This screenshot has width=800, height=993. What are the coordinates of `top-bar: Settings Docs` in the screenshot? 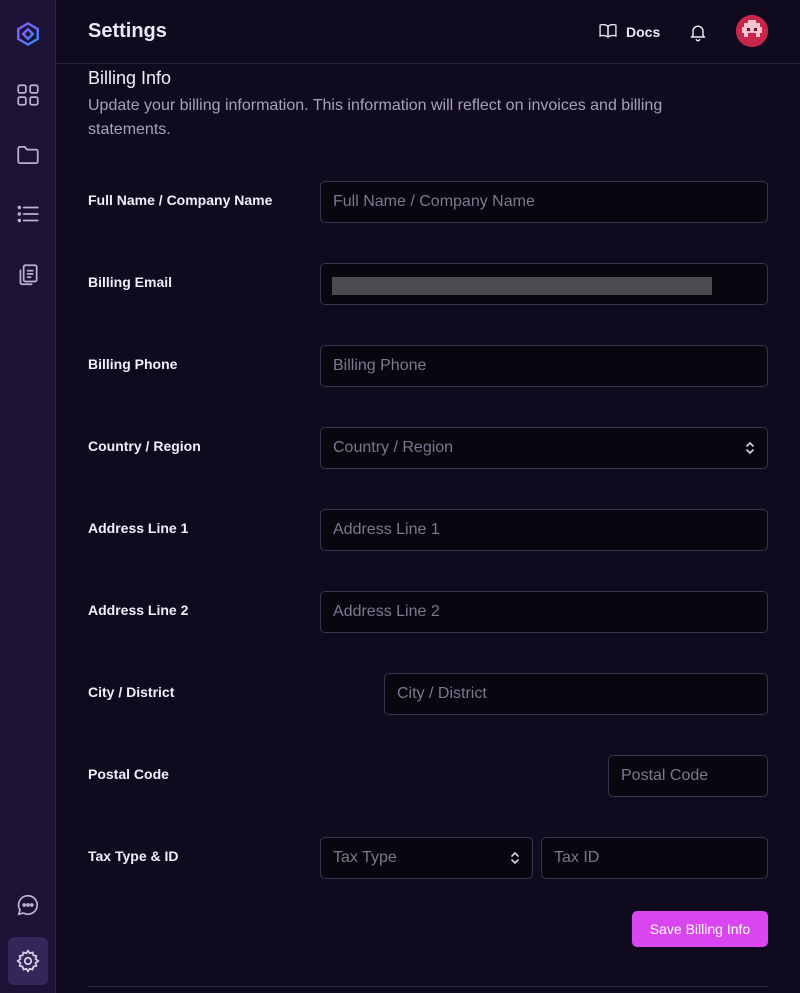 It's located at (428, 32).